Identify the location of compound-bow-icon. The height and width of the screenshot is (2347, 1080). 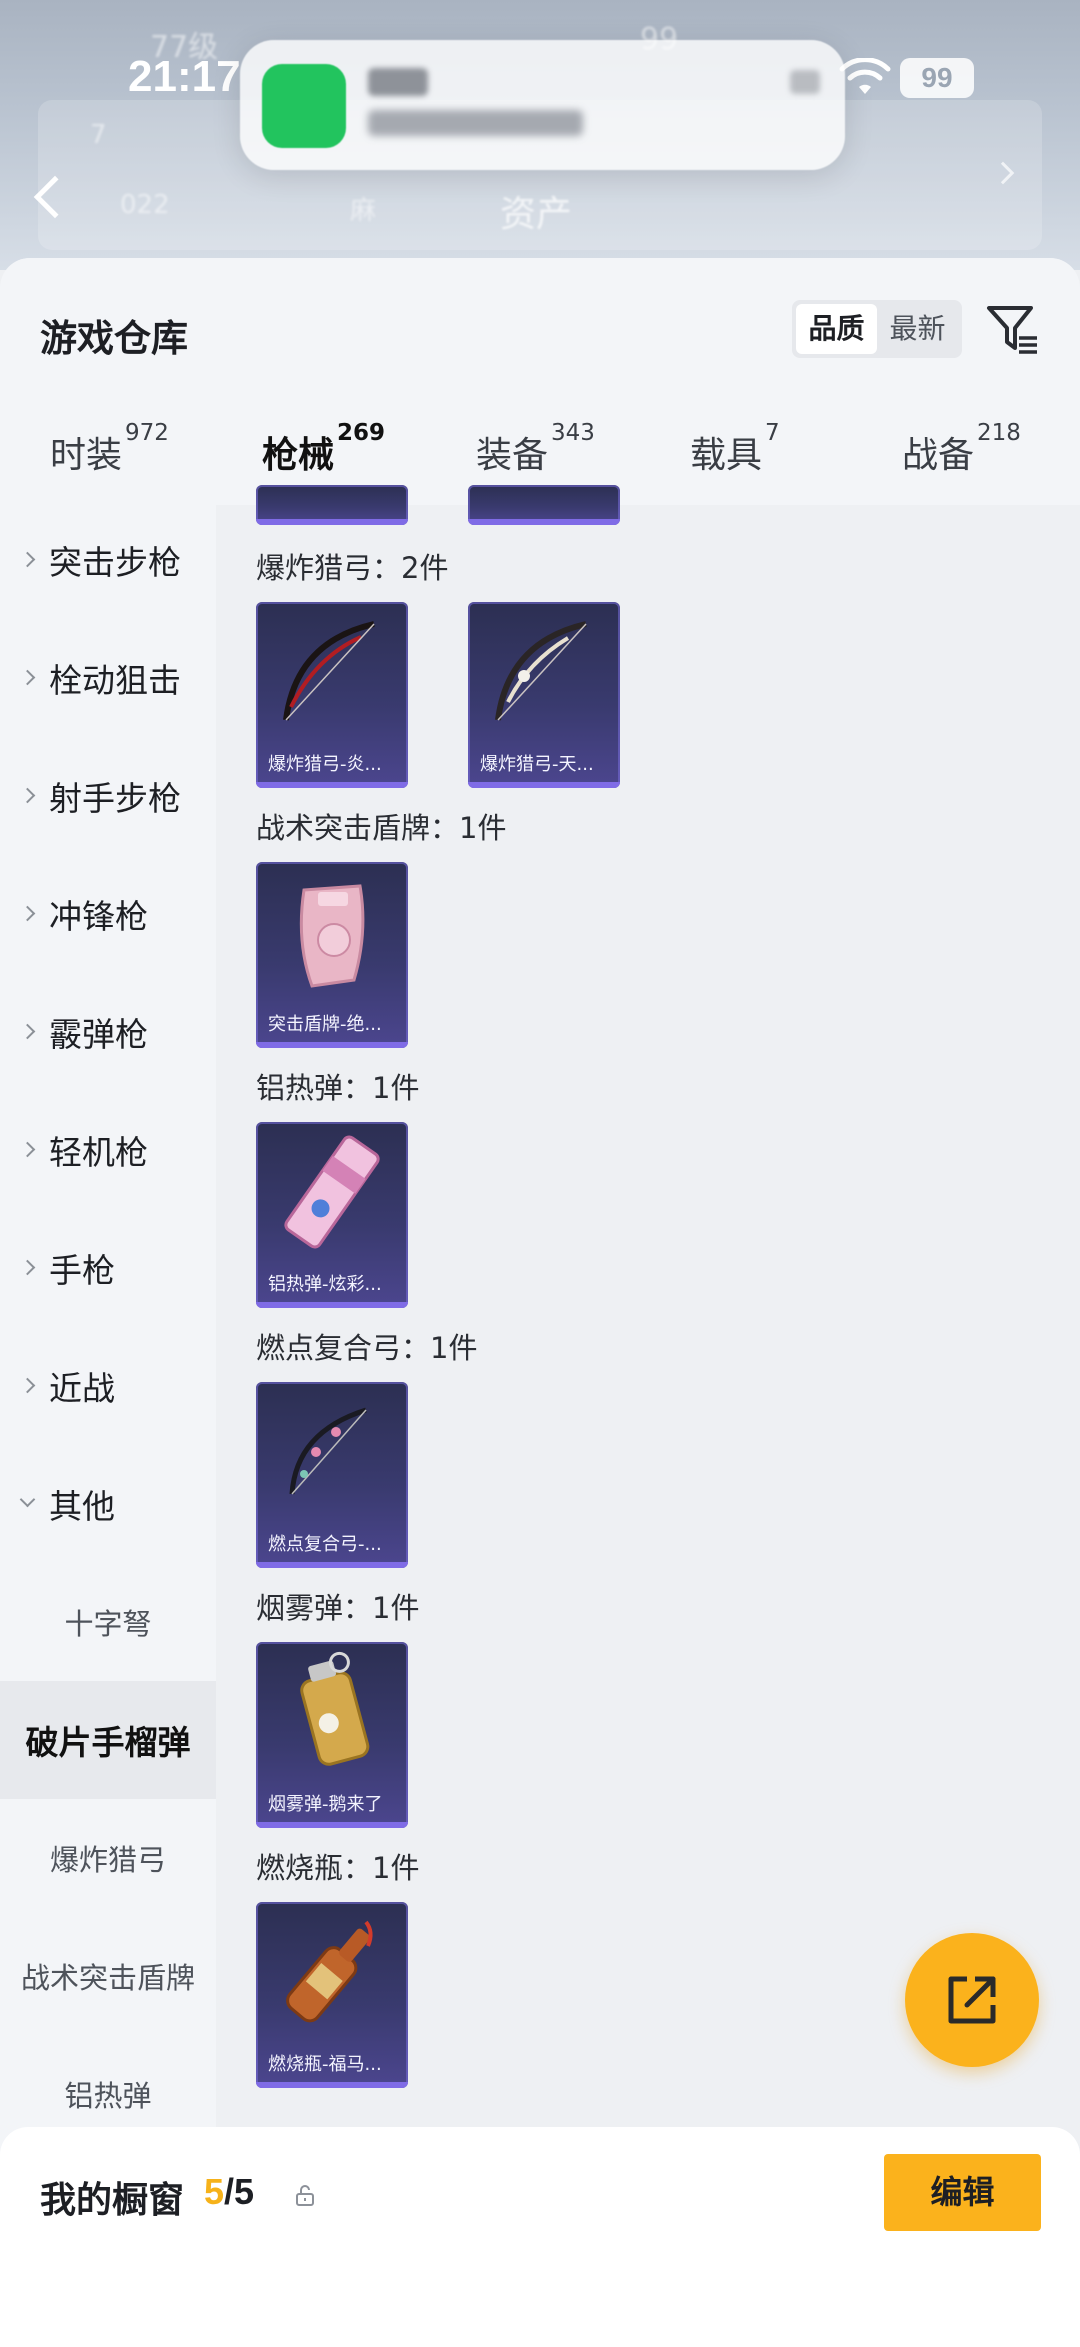
(328, 1451).